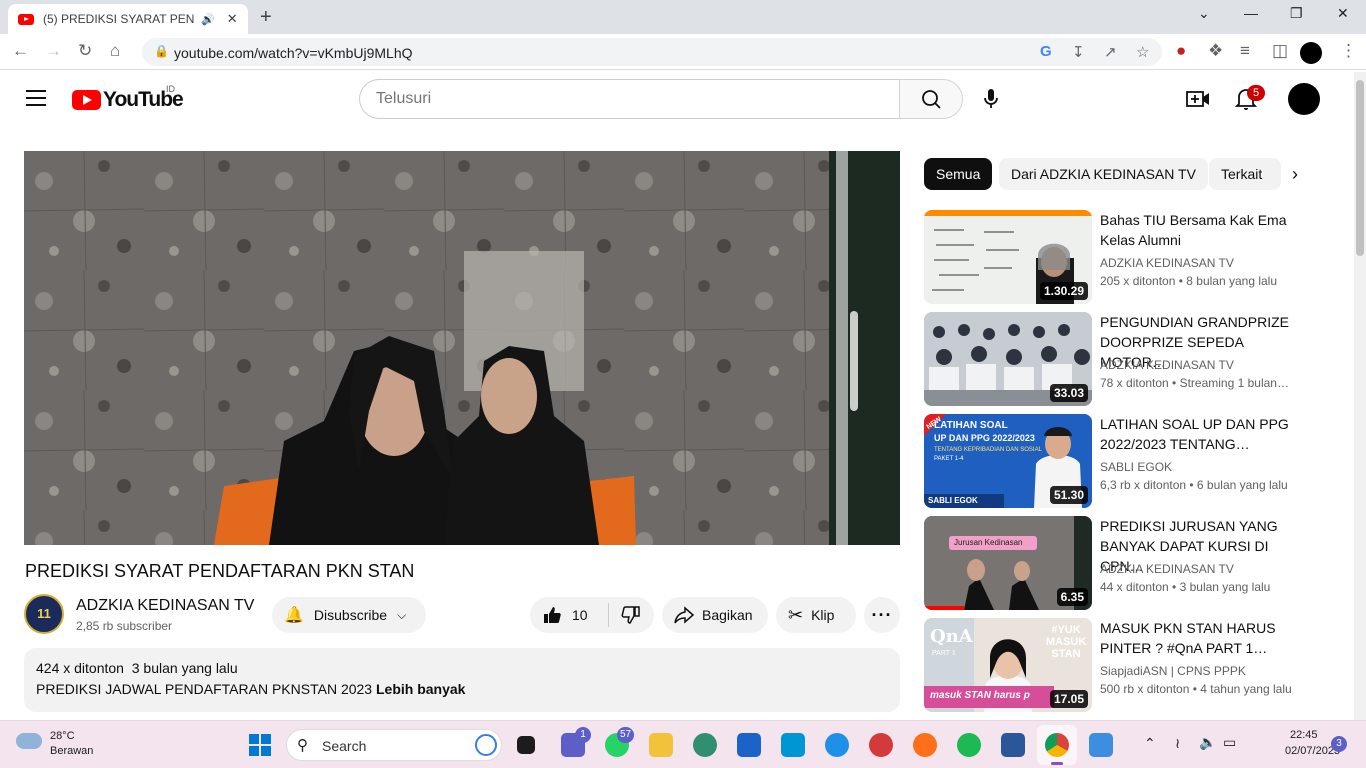 The image size is (1366, 768). Describe the element at coordinates (161, 51) in the screenshot. I see `lock-icon: 🔒` at that location.